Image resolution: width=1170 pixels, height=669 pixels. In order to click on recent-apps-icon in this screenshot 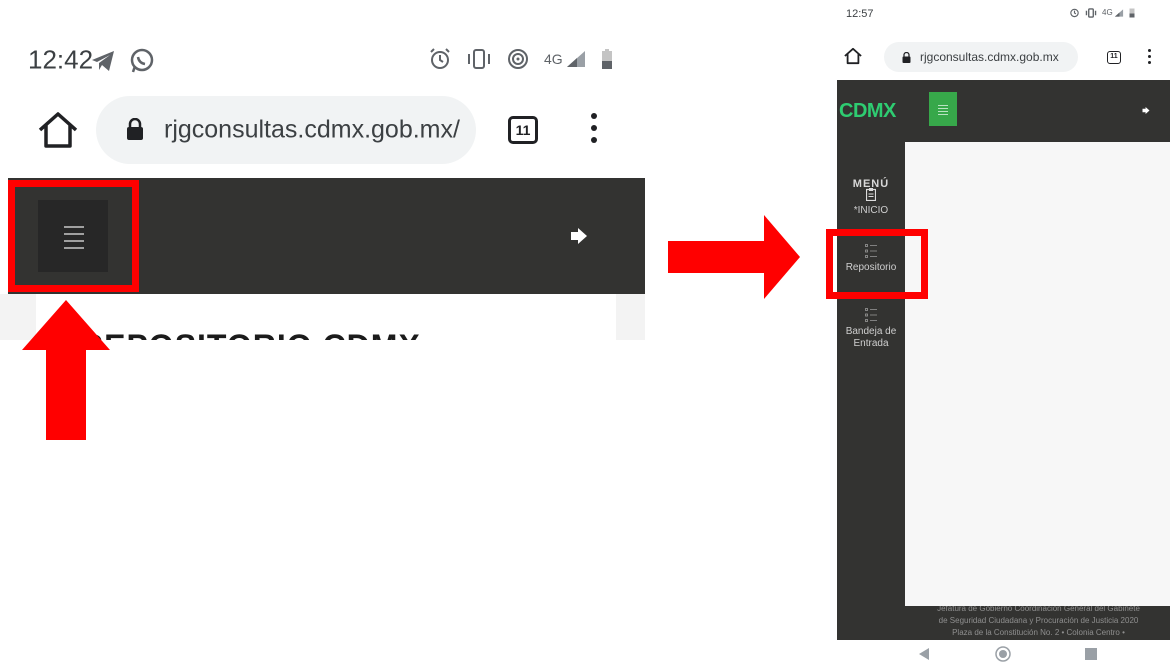, I will do `click(1091, 654)`.